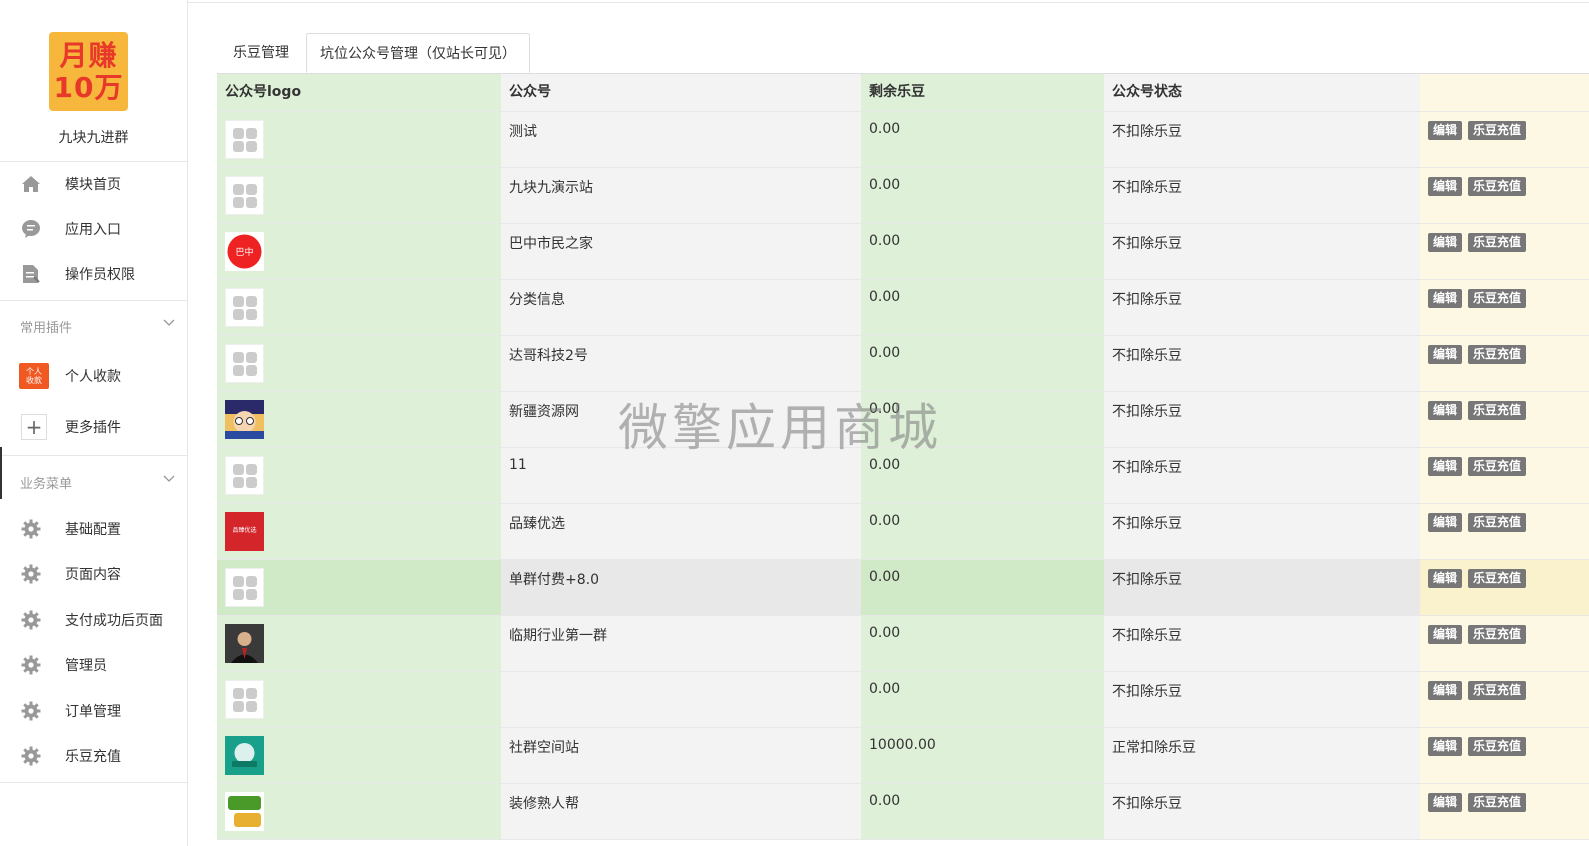  Describe the element at coordinates (418, 53) in the screenshot. I see `tab-account-slot-management: 坑位公众号管理（仅站长可见）` at that location.